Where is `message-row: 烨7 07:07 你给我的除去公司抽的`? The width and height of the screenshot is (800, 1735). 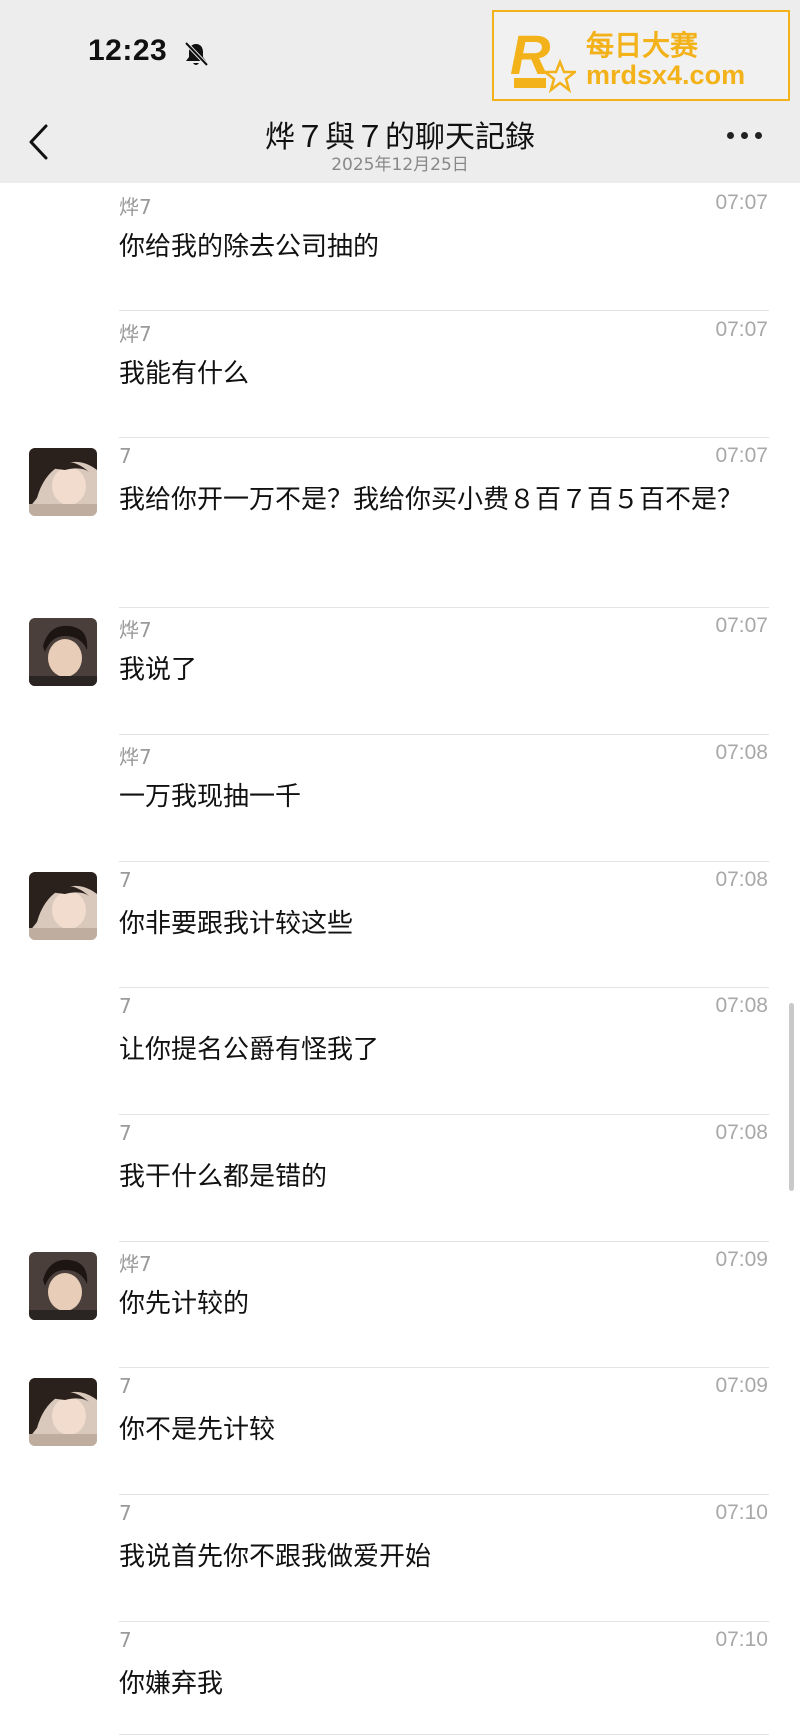
message-row: 烨7 07:07 你给我的除去公司抽的 is located at coordinates (400, 248).